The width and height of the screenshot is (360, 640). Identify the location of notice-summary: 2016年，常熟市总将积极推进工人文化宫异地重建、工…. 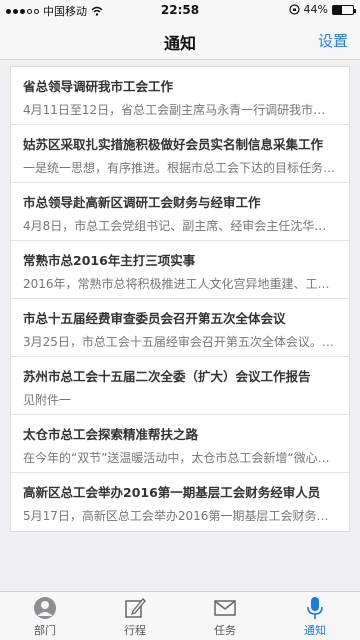
(176, 284).